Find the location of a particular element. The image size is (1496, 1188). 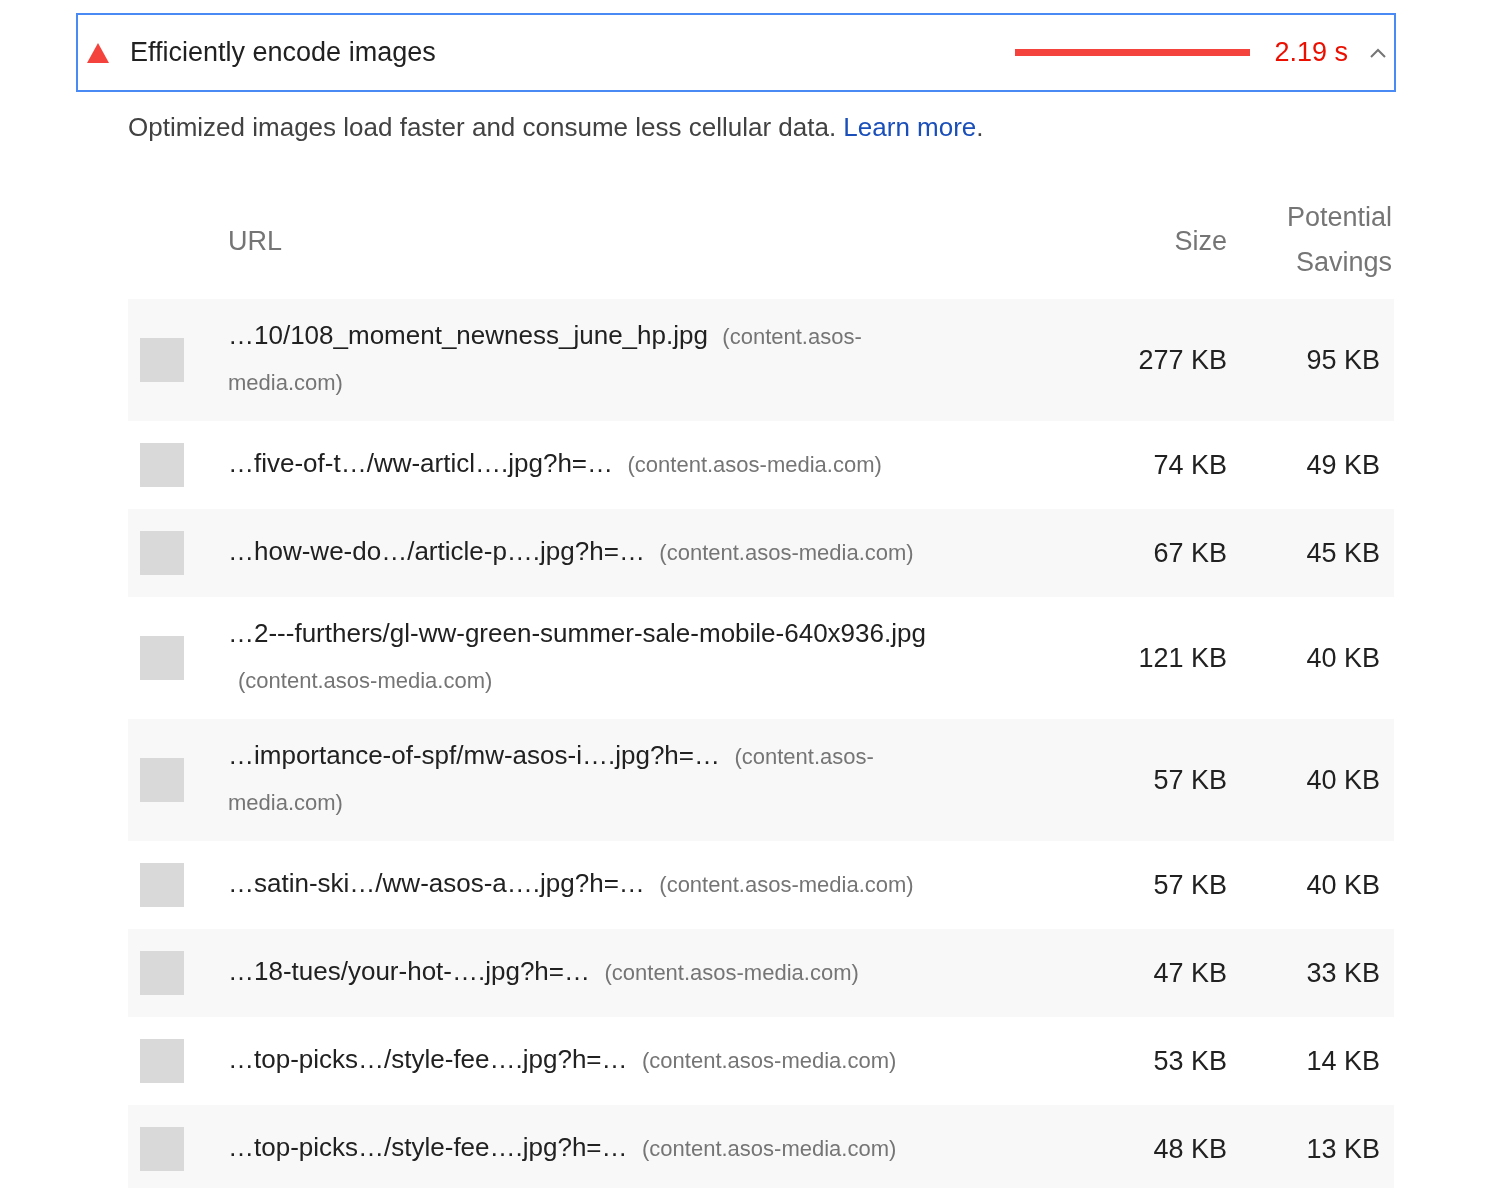

size-cell: 67 KB is located at coordinates (1190, 552).